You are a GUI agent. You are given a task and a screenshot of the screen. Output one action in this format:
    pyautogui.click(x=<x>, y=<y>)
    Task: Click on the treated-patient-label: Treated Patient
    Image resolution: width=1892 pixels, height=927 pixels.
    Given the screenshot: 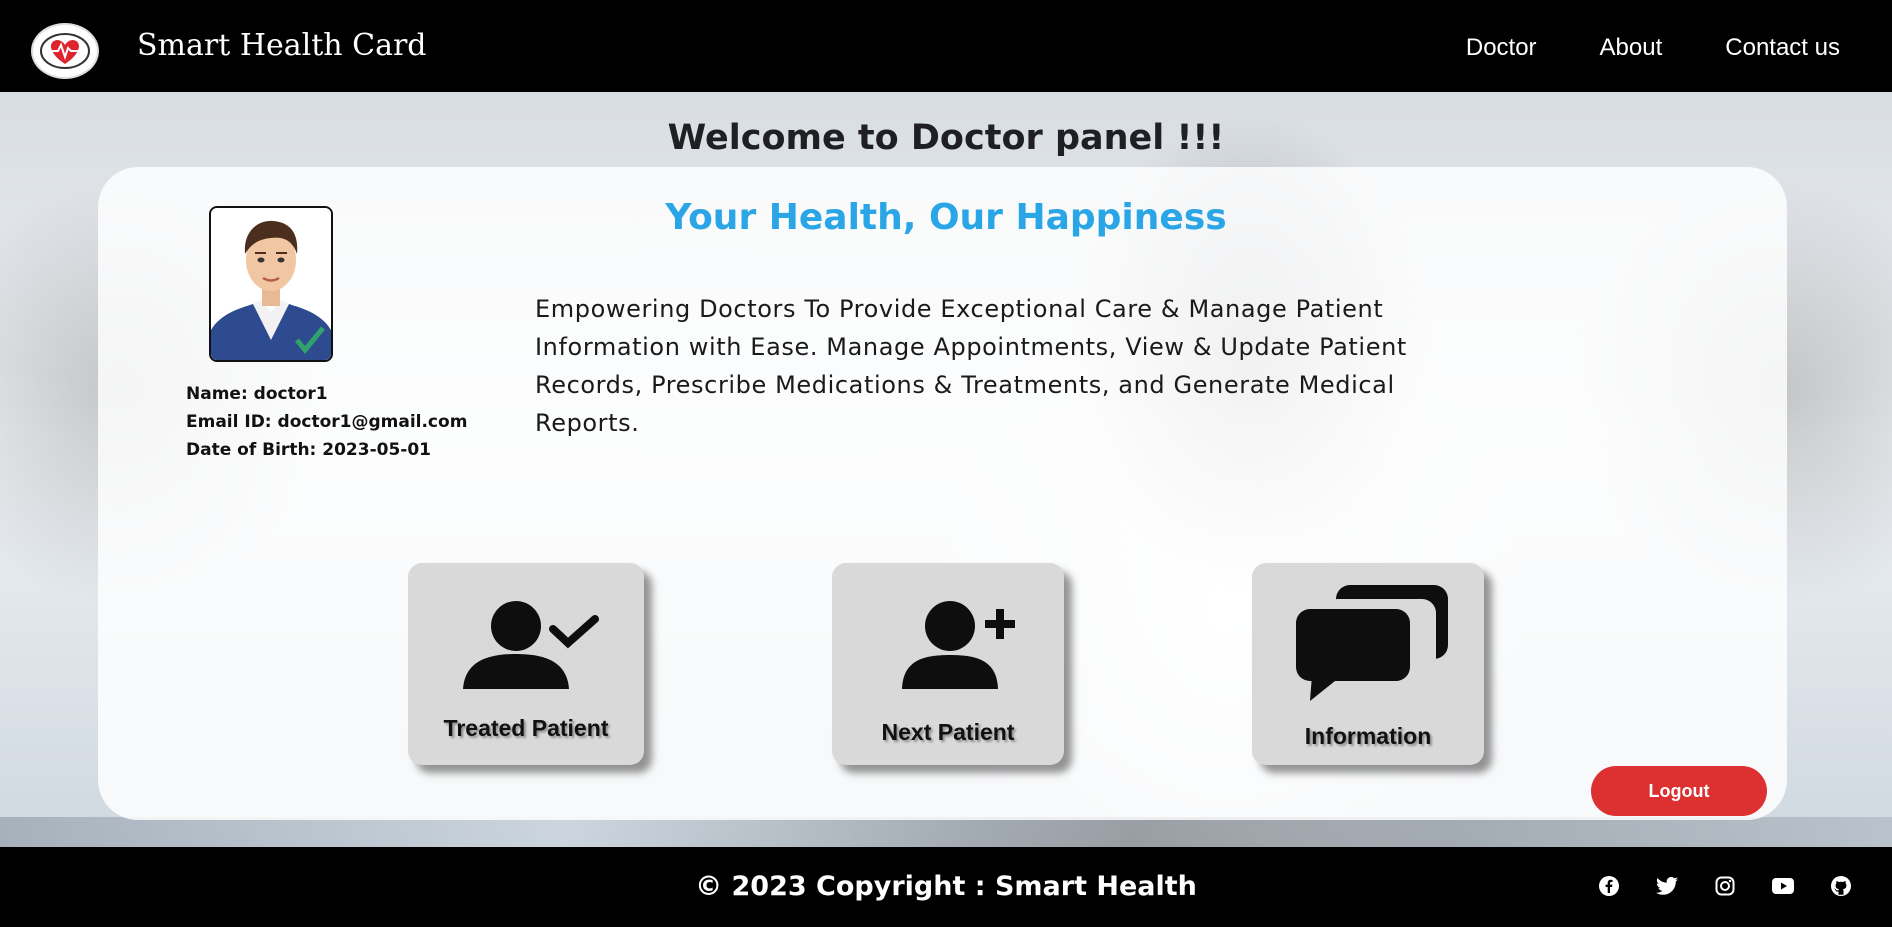 What is the action you would take?
    pyautogui.click(x=526, y=728)
    